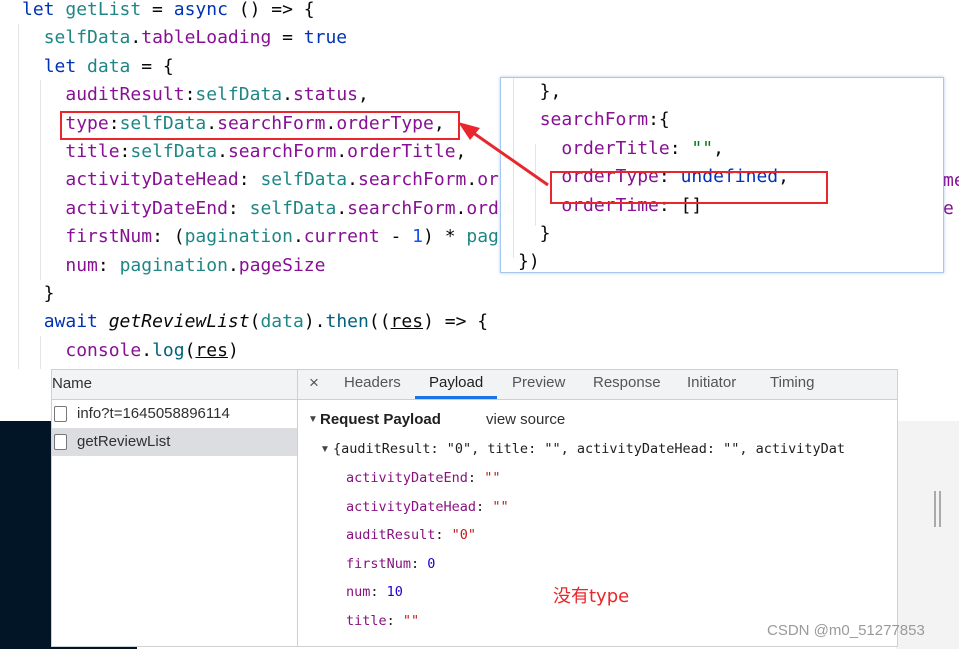 The height and width of the screenshot is (649, 959). I want to click on payload-property: firstNum: 0, so click(390, 564).